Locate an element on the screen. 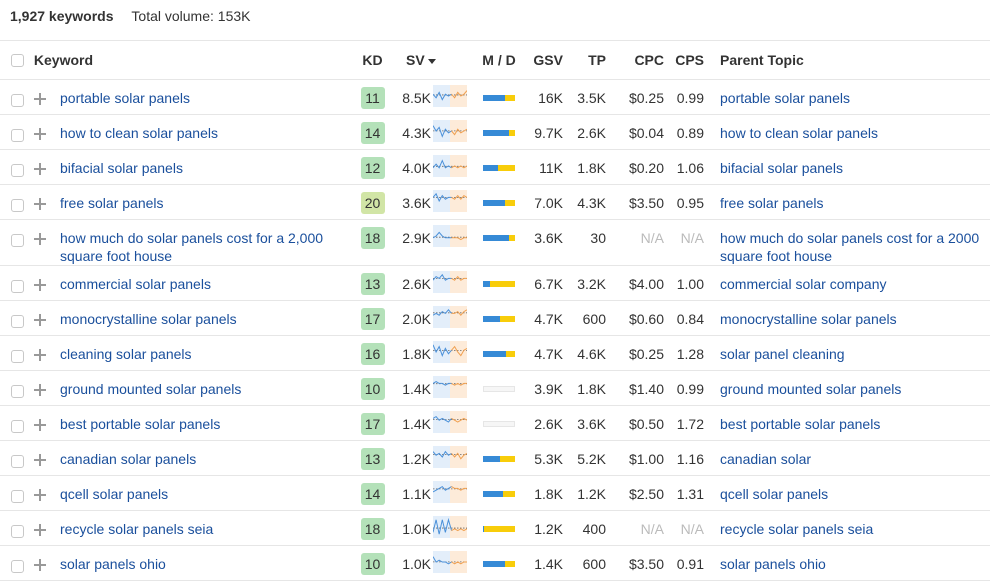 This screenshot has width=990, height=588. search-volume: 4.3K is located at coordinates (416, 133).